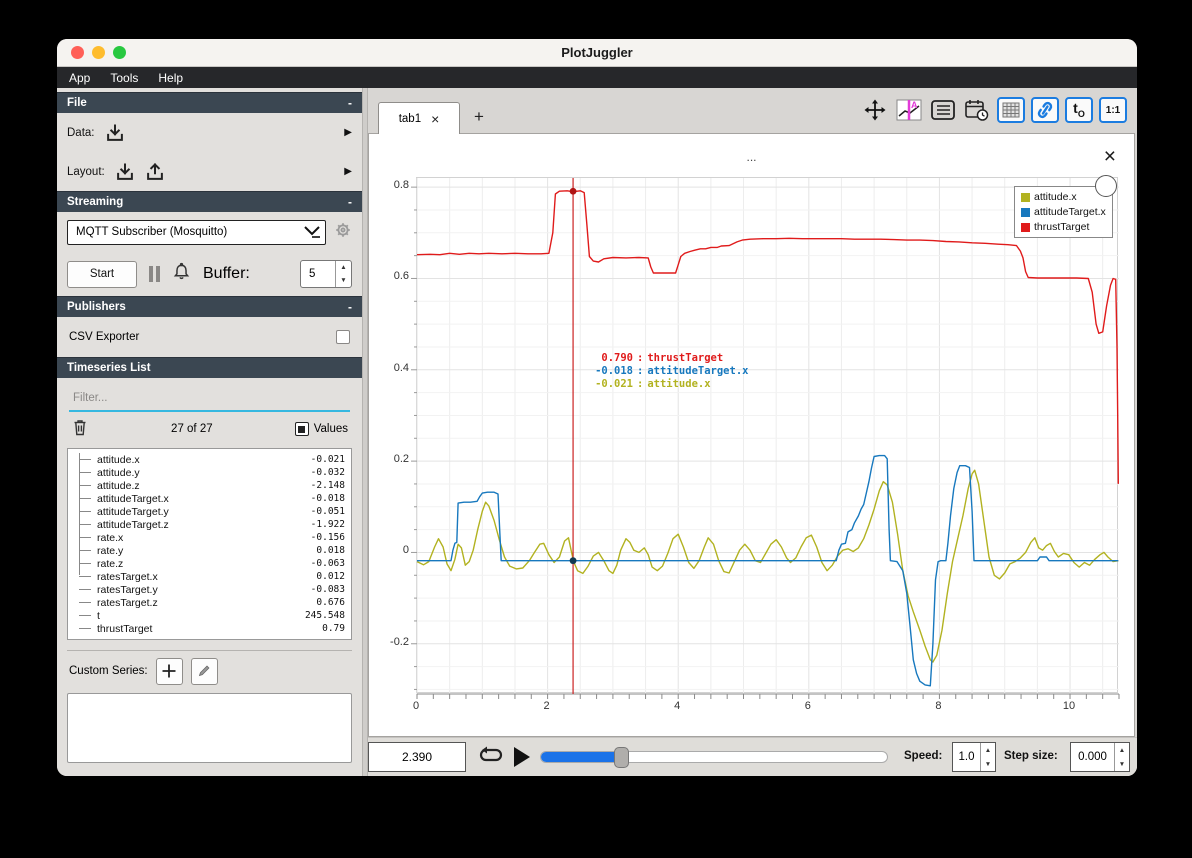 This screenshot has width=1192, height=858. Describe the element at coordinates (206, 589) in the screenshot. I see `list-item: ratesTarget.y -0.083` at that location.